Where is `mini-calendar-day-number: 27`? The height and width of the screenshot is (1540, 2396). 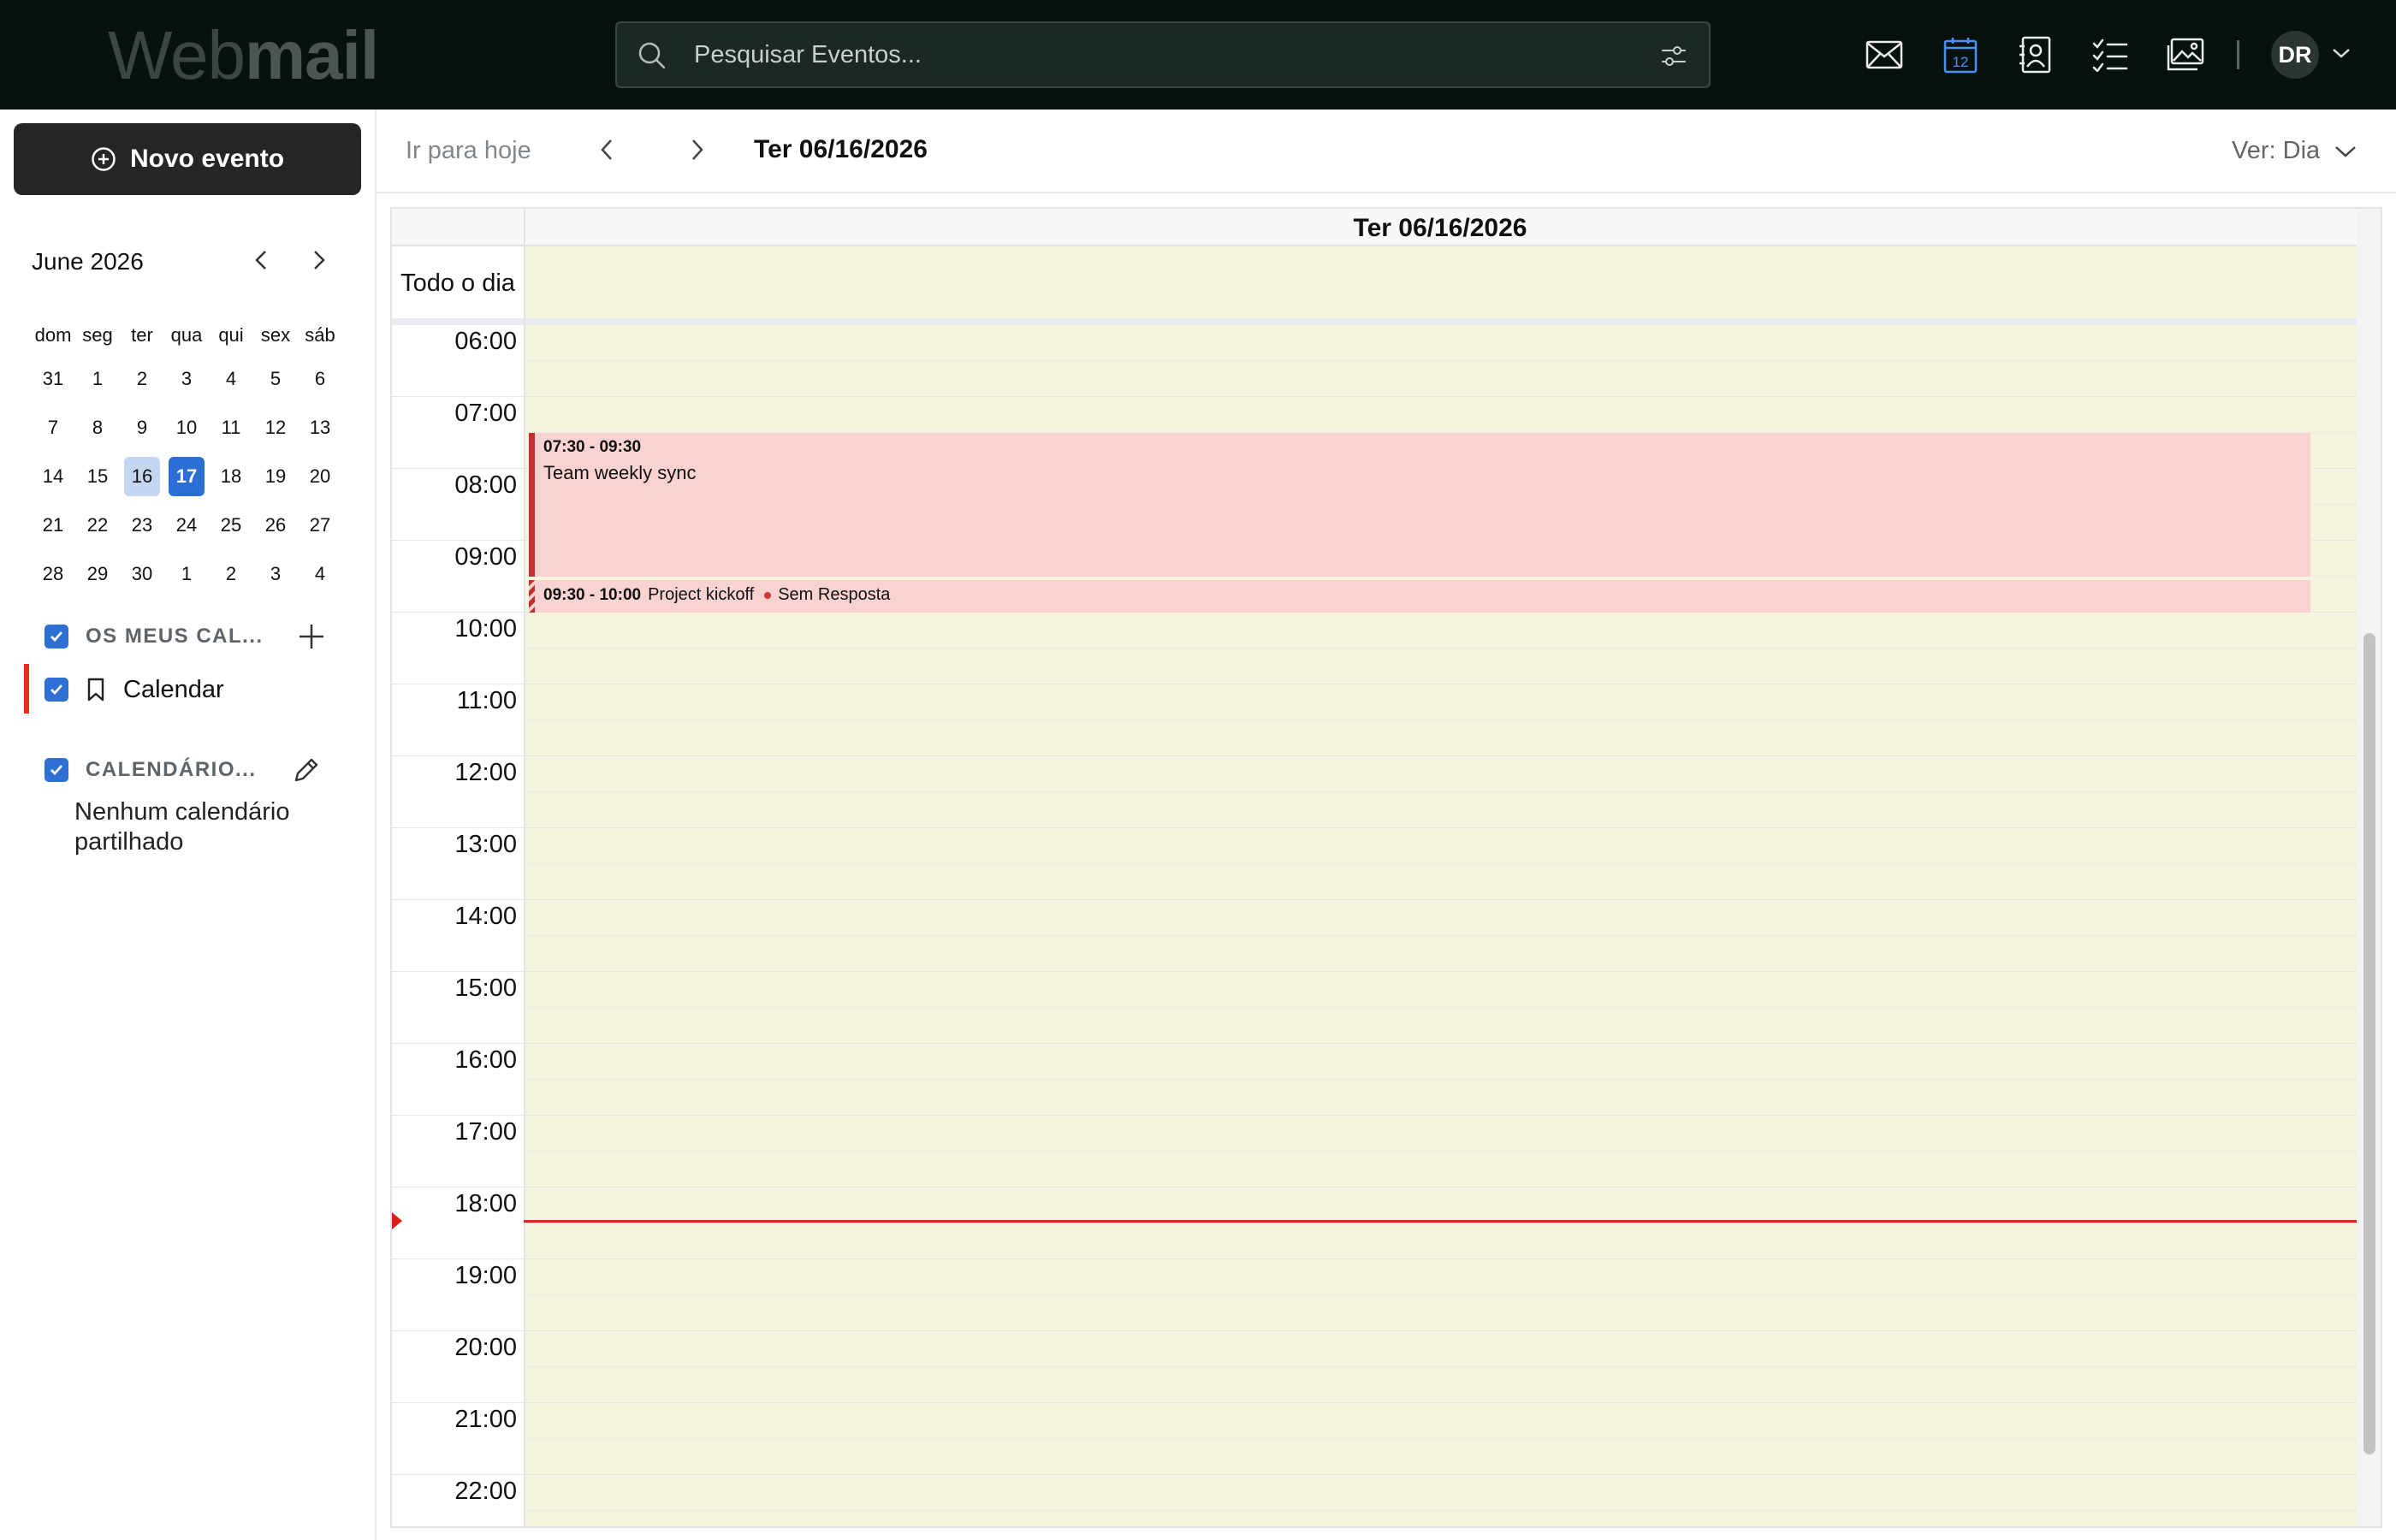 mini-calendar-day-number: 27 is located at coordinates (320, 524).